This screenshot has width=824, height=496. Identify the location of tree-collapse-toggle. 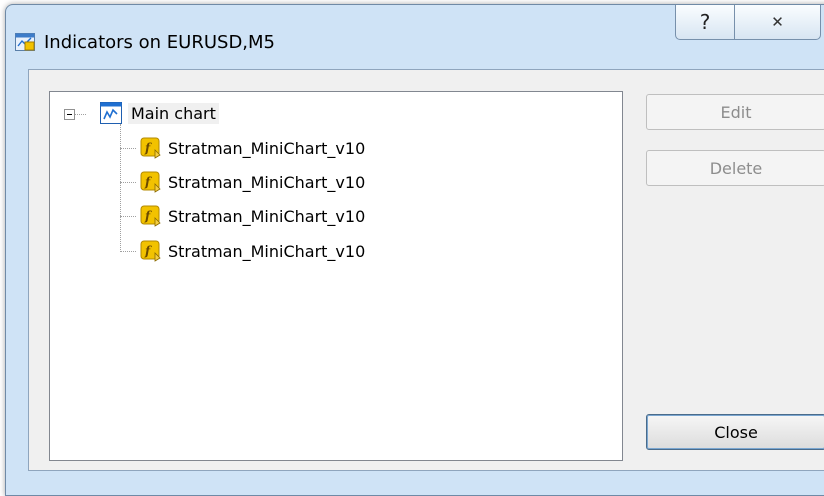
(69, 114).